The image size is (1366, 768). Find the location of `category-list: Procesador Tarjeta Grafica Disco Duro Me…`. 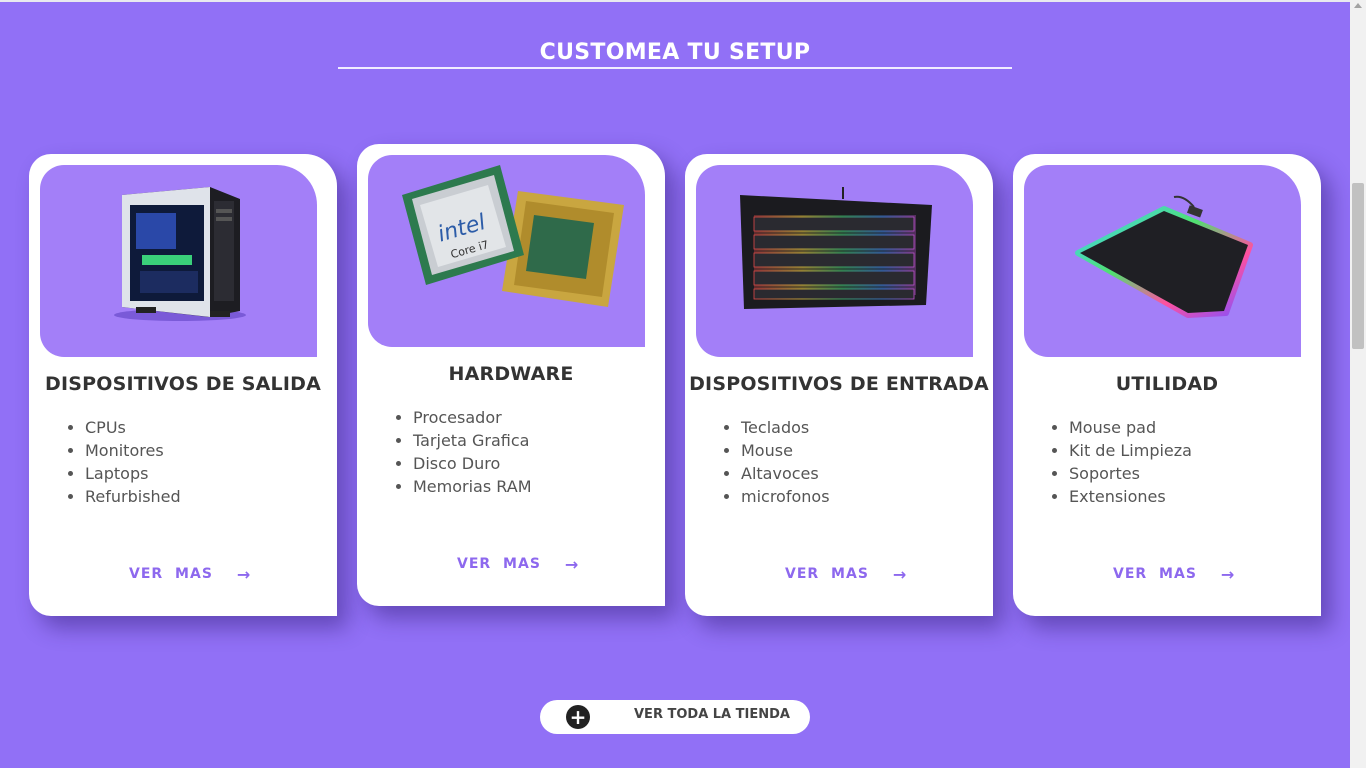

category-list: Procesador Tarjeta Grafica Disco Duro Me… is located at coordinates (459, 452).